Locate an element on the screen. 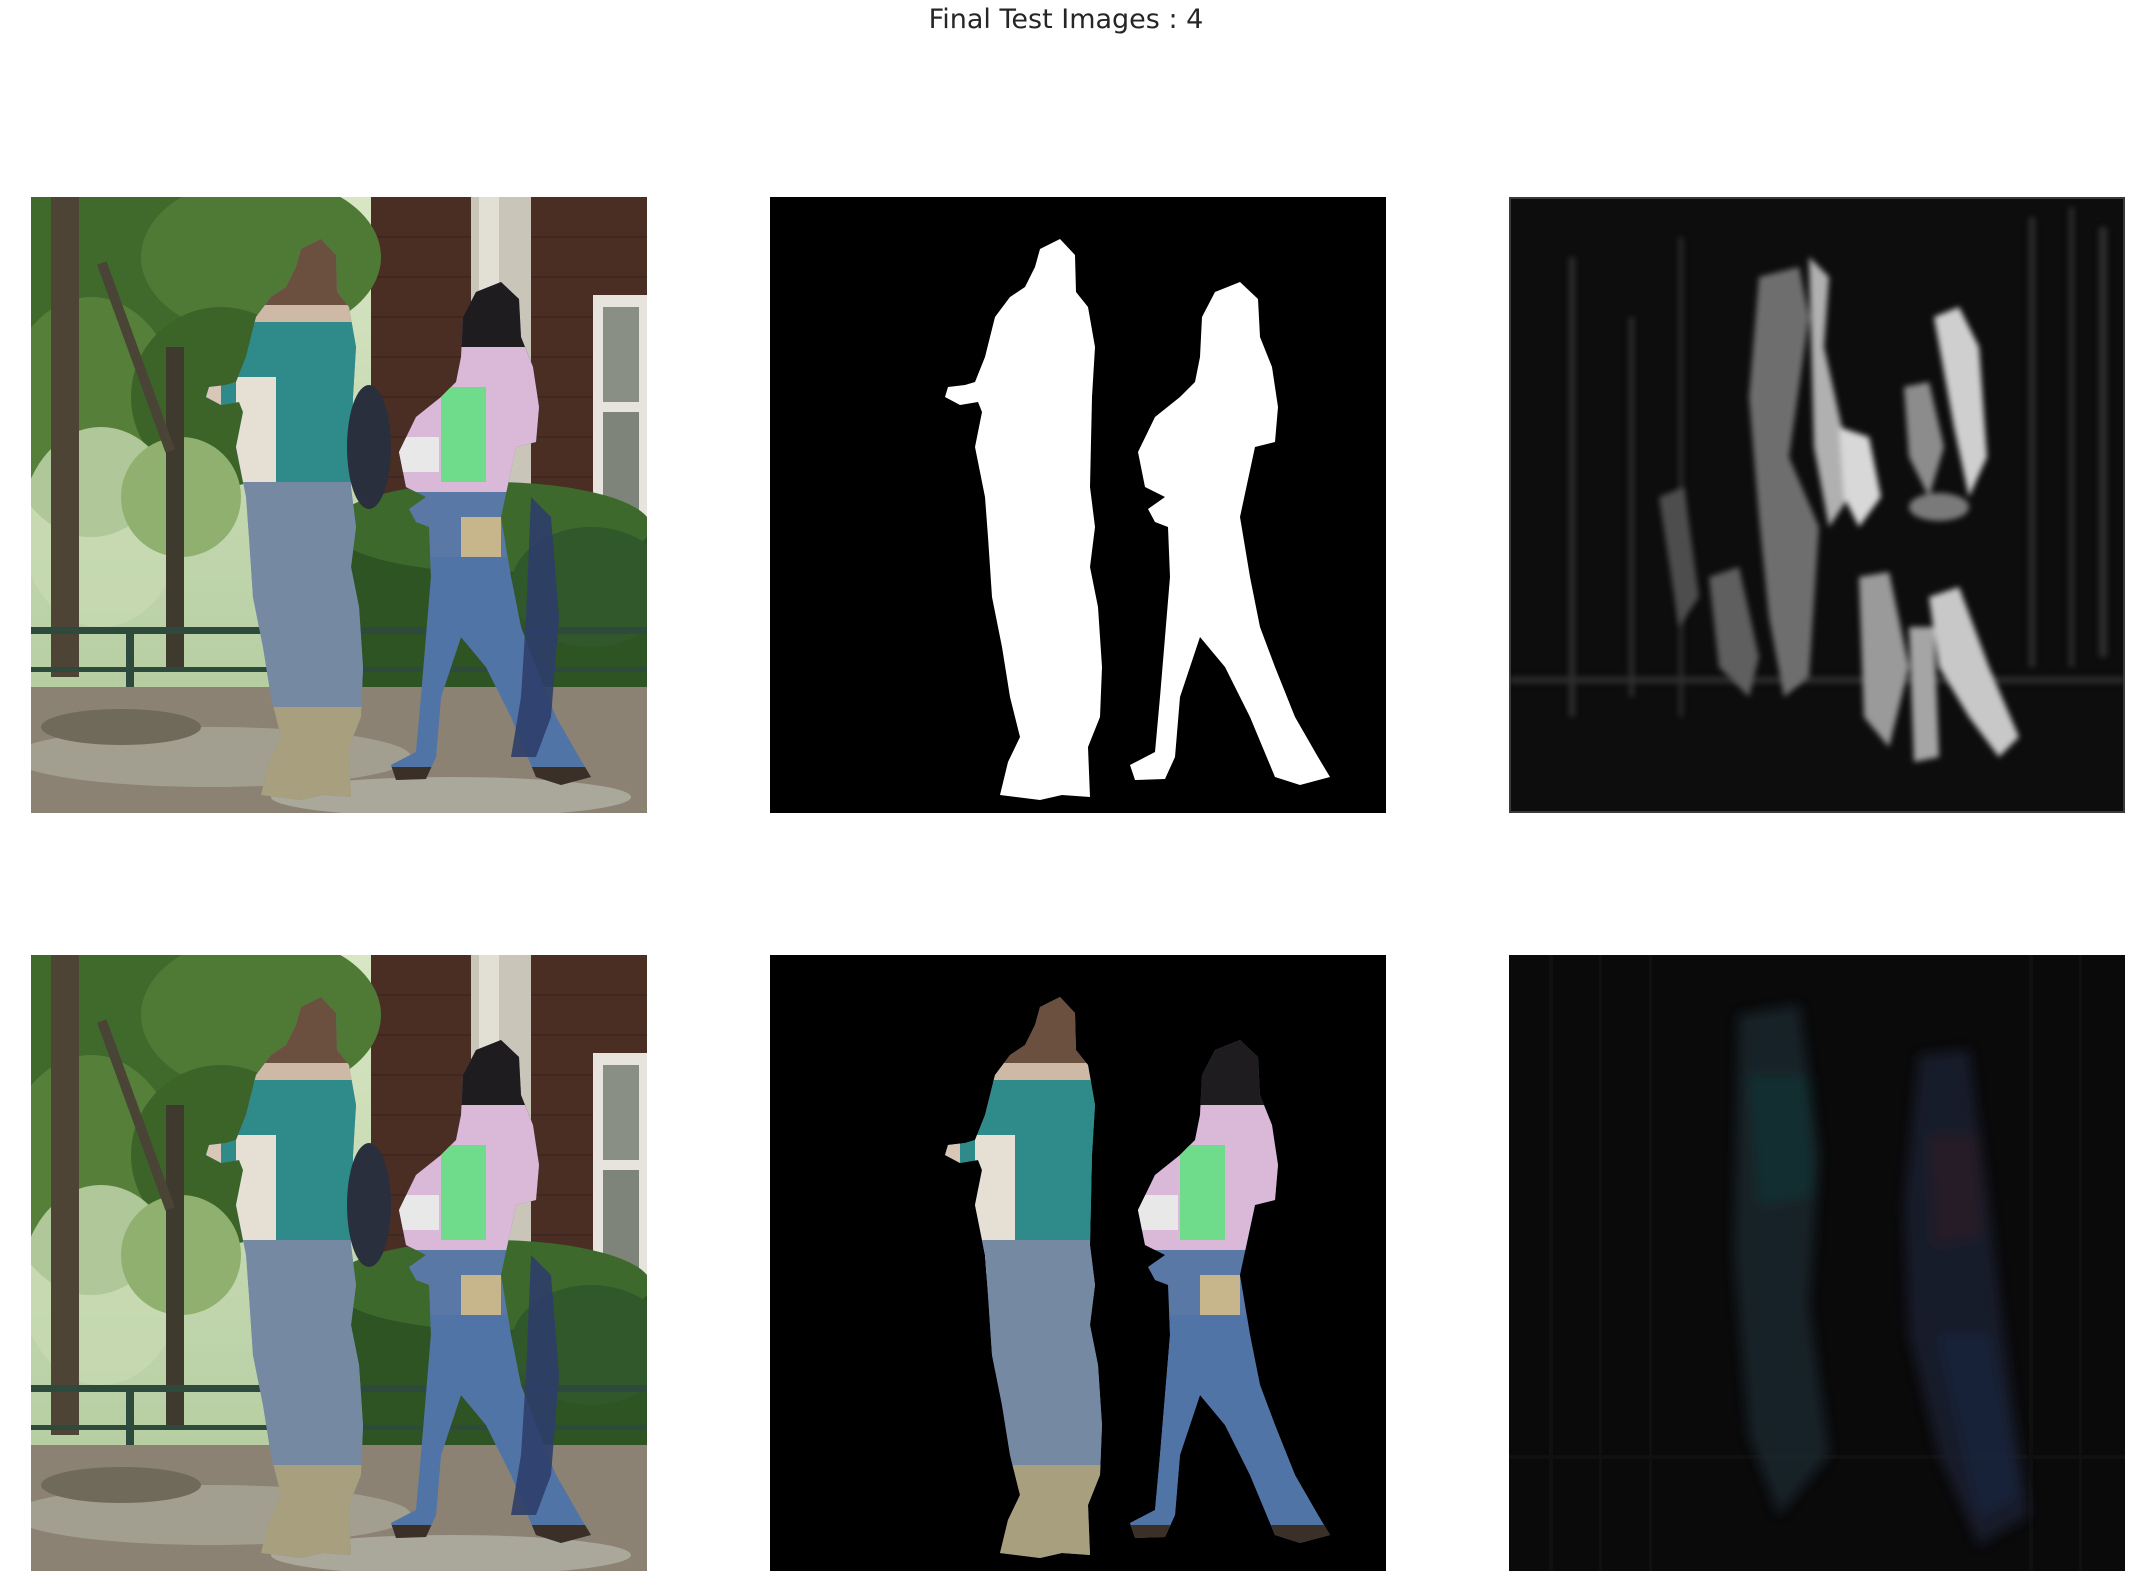 The image size is (2132, 1595). response-map-panel is located at coordinates (1817, 505).